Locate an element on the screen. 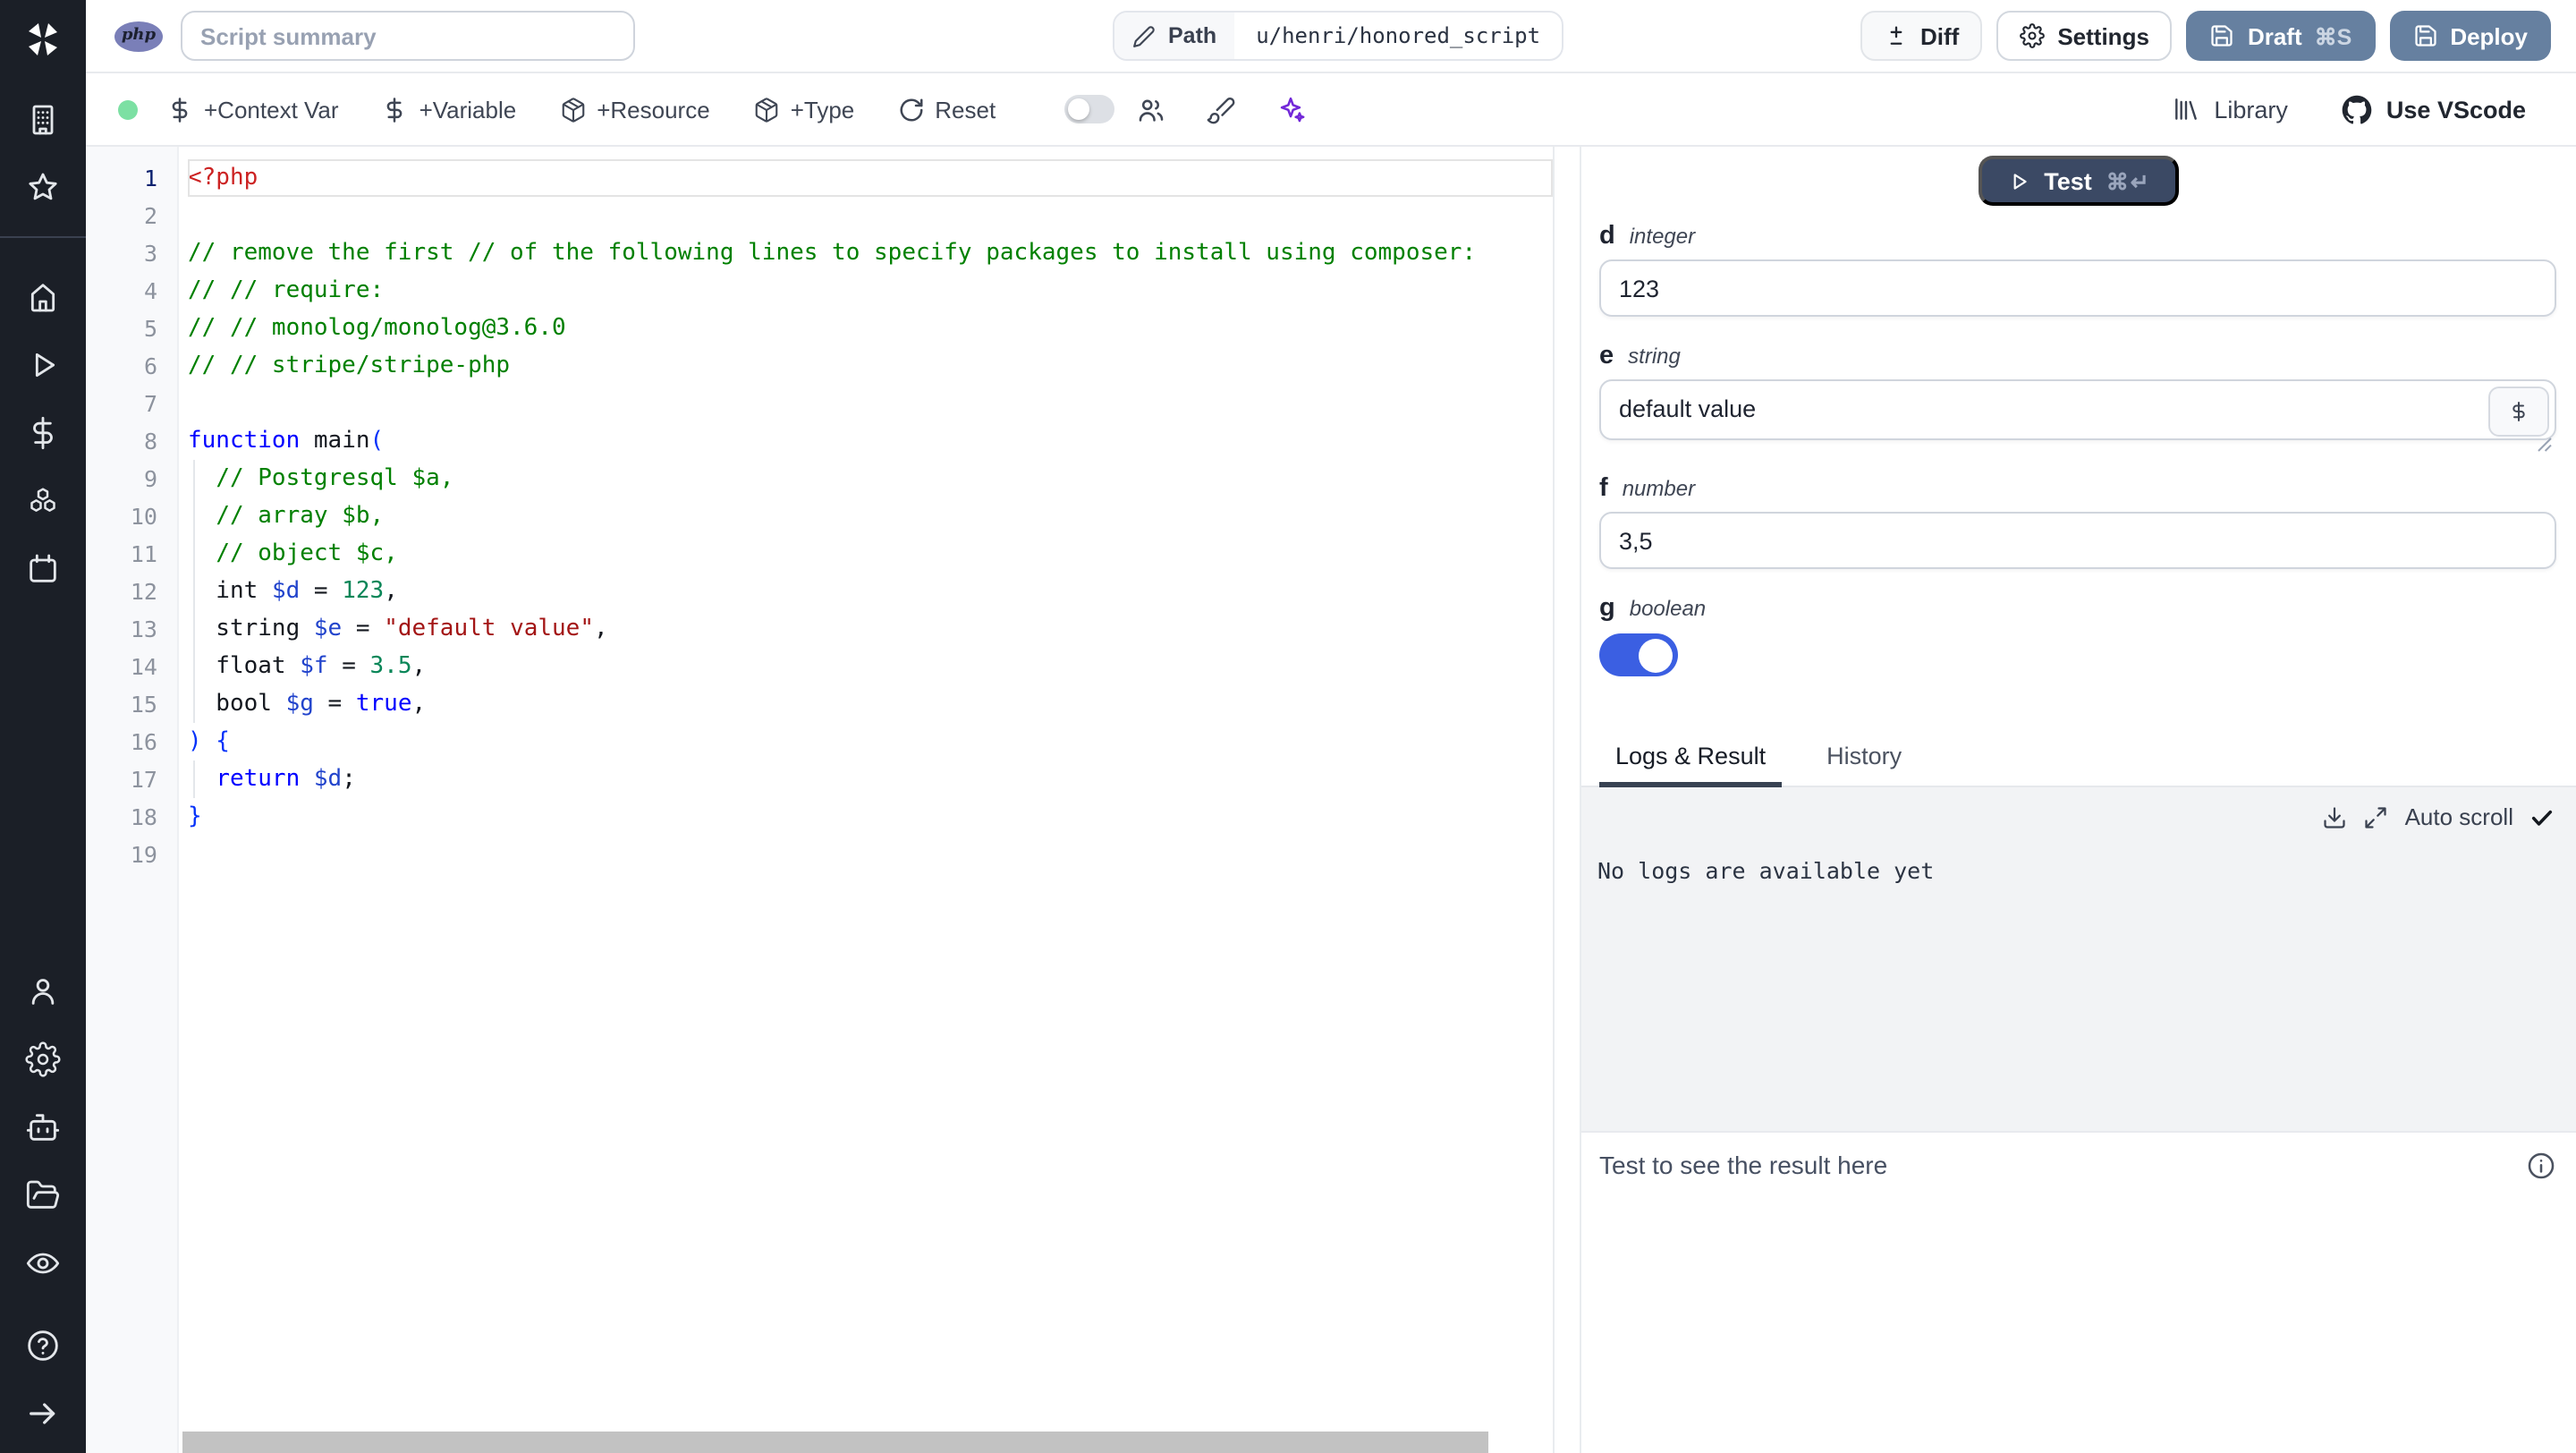 The width and height of the screenshot is (2576, 1453). tab-logs-result: Logs & Result is located at coordinates (1691, 765).